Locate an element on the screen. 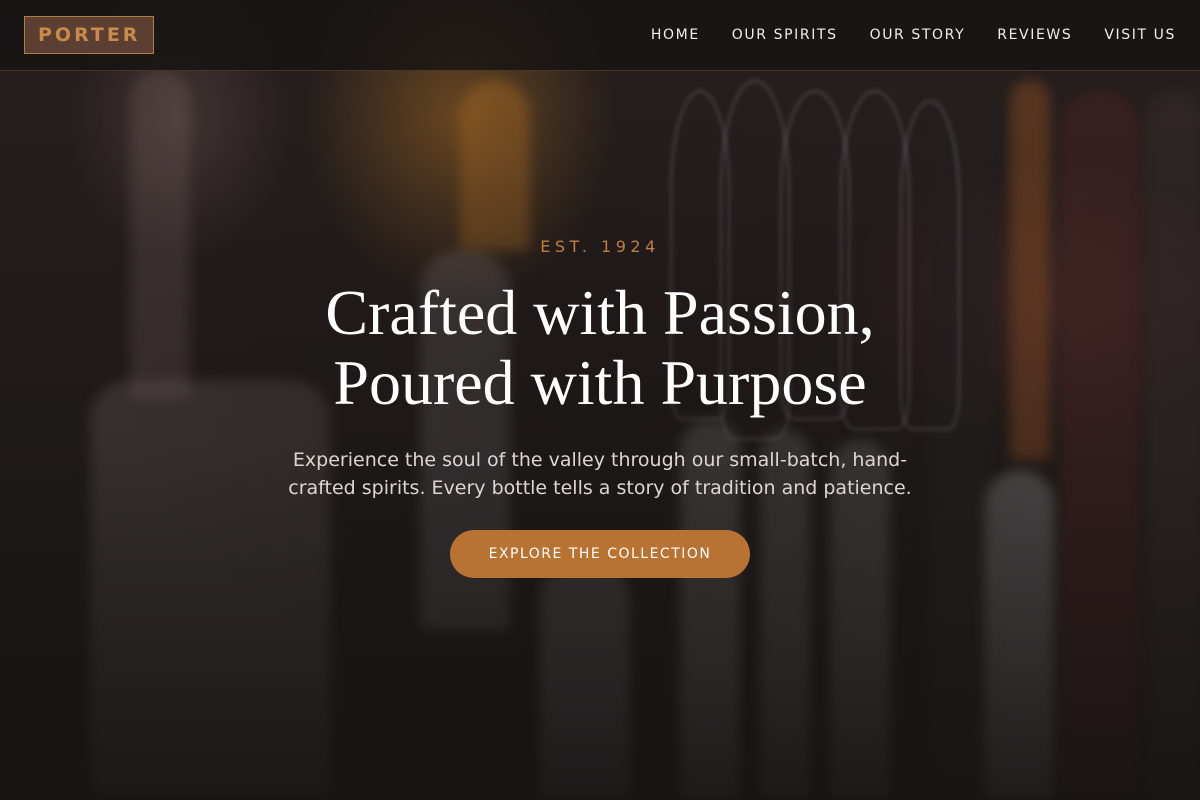  hero-headline-line-2: Poured with Purpose is located at coordinates (600, 382).